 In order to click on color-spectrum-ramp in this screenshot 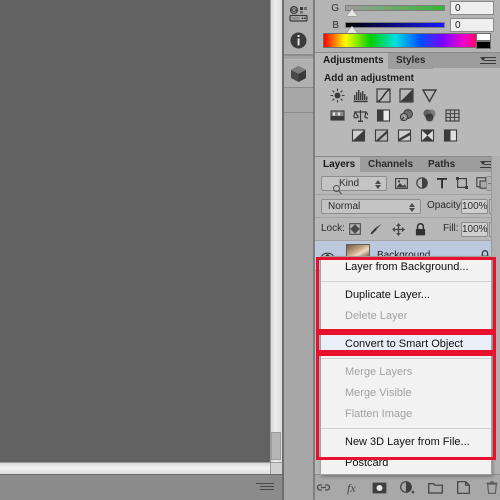, I will do `click(407, 40)`.